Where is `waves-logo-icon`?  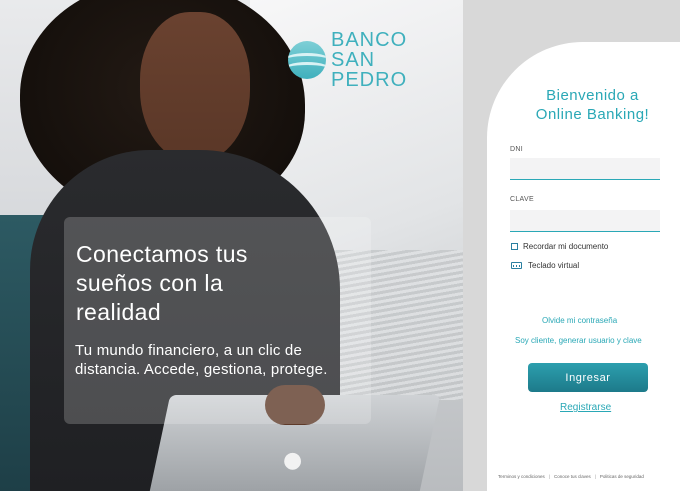
waves-logo-icon is located at coordinates (307, 60).